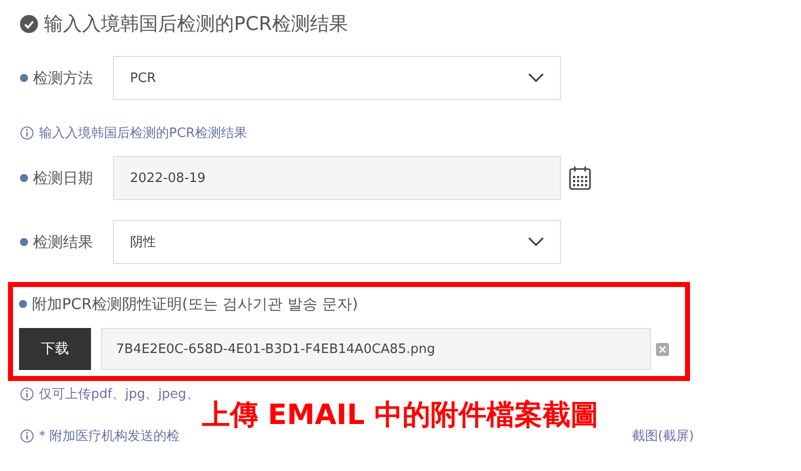 This screenshot has width=801, height=471. I want to click on section-title: 输入入境韩国后检测的PCR检测结果, so click(196, 24).